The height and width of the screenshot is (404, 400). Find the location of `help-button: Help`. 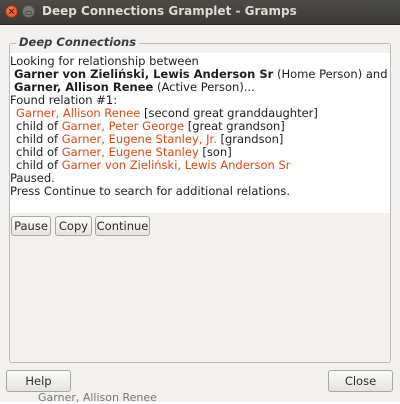

help-button: Help is located at coordinates (38, 381).